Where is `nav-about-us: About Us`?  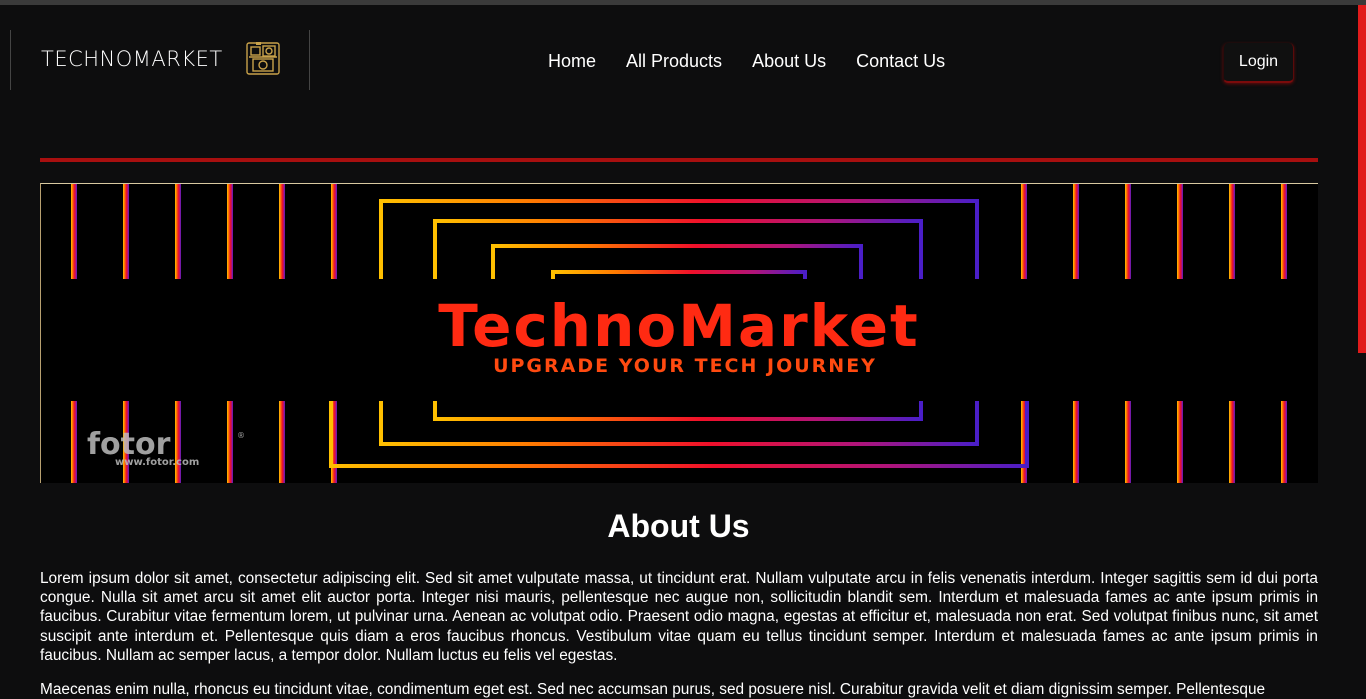
nav-about-us: About Us is located at coordinates (789, 61).